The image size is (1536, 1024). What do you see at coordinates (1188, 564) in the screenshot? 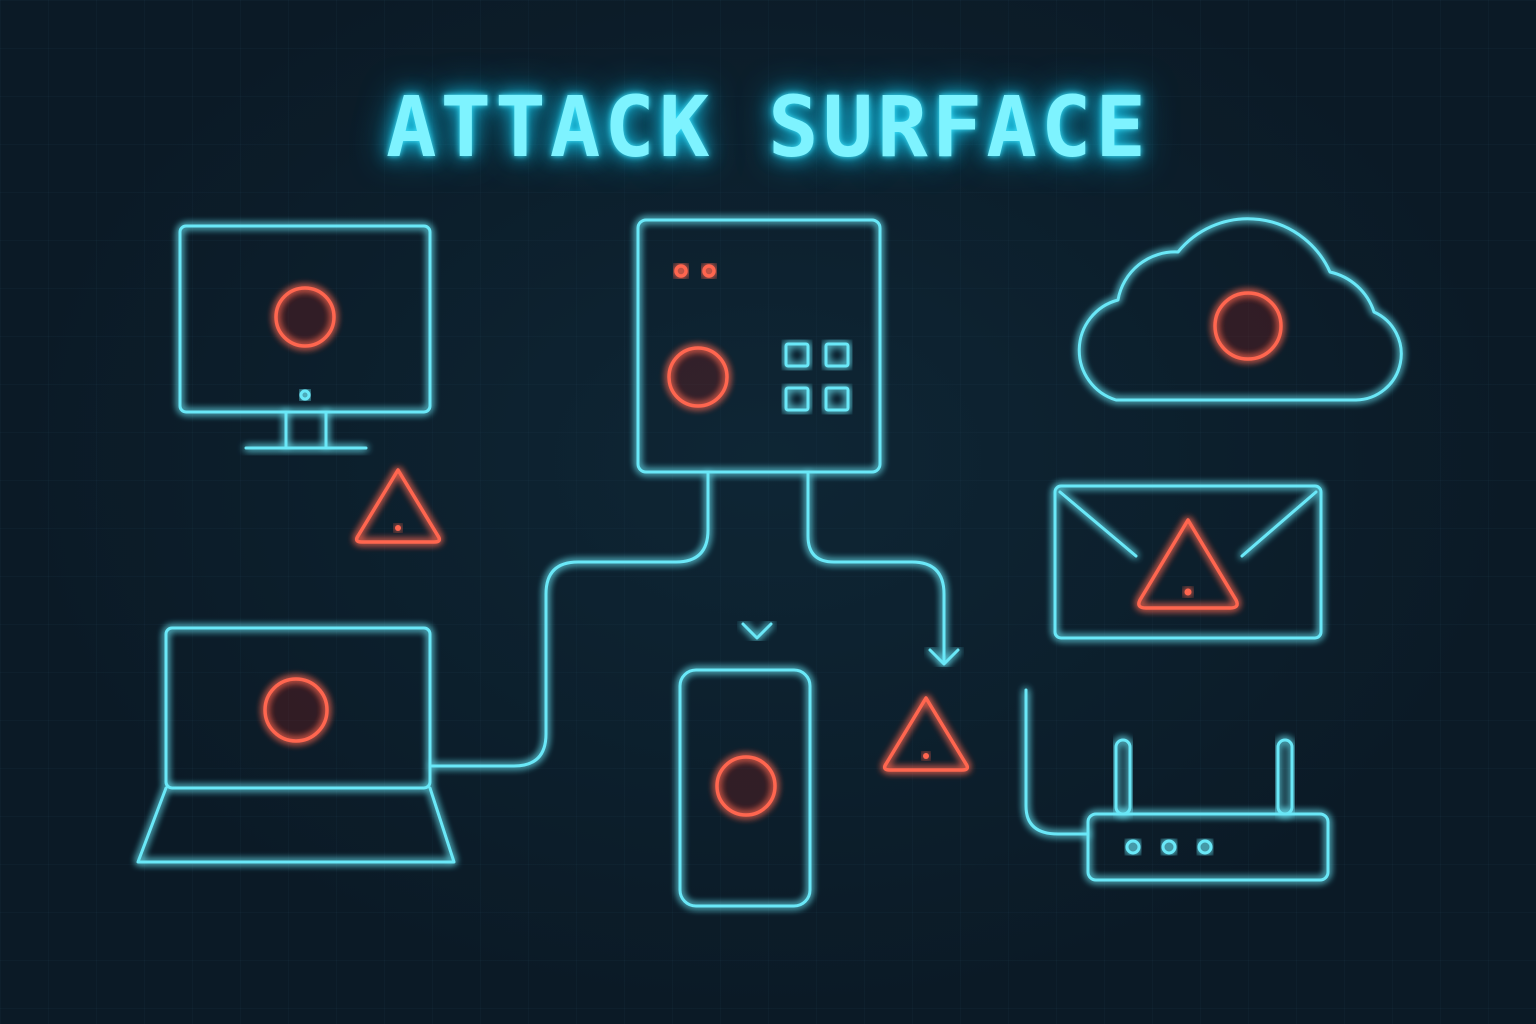
I see `warning-email-icon` at bounding box center [1188, 564].